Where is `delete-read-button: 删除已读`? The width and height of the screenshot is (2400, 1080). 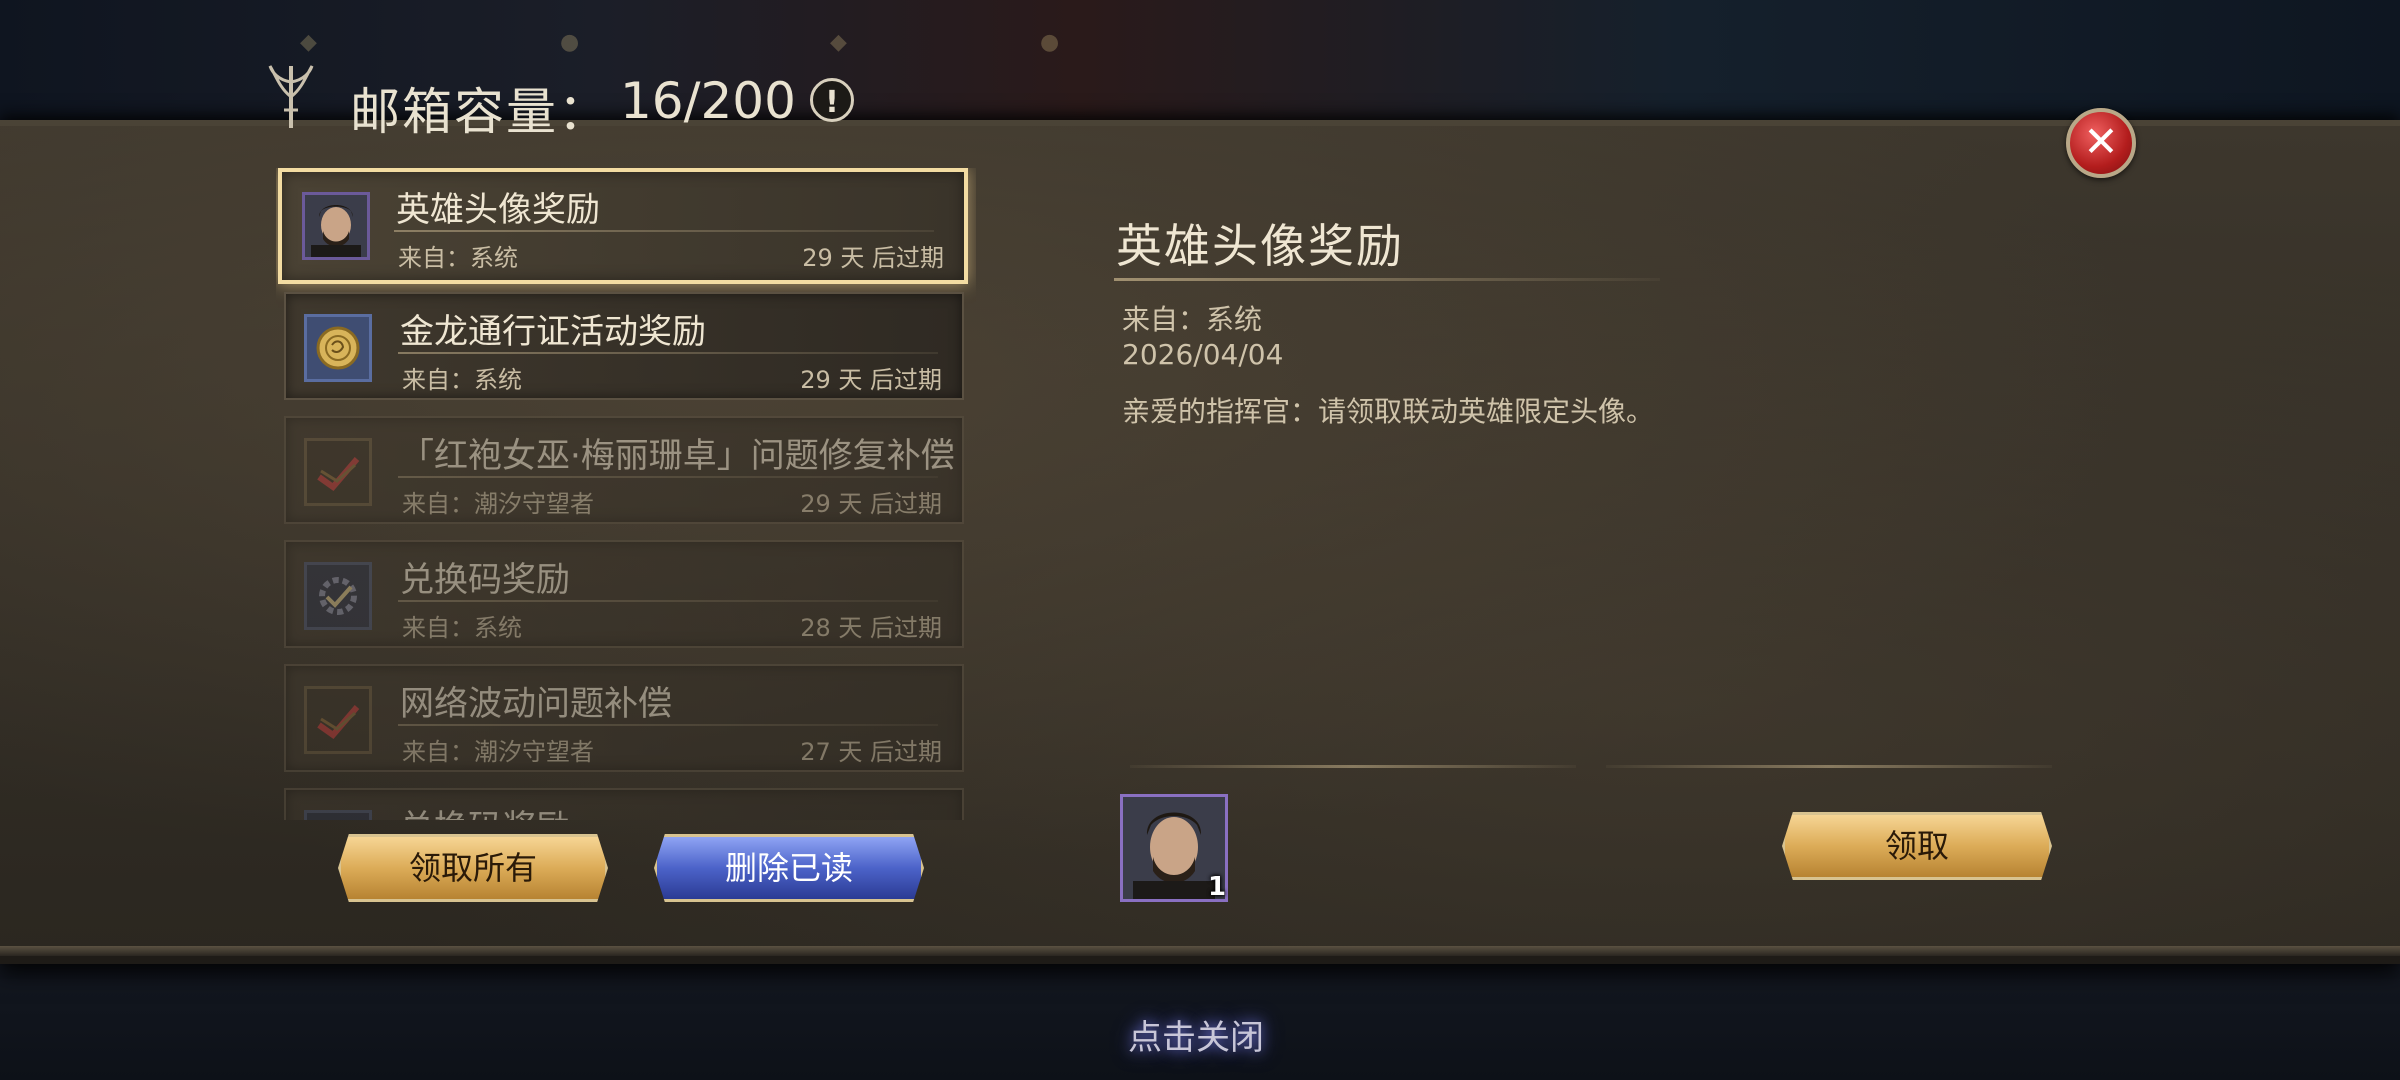 delete-read-button: 删除已读 is located at coordinates (789, 868).